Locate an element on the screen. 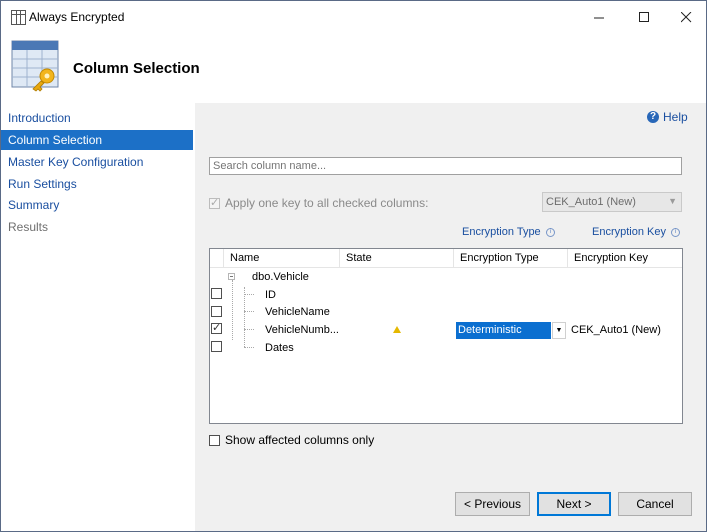 The height and width of the screenshot is (532, 707). encryption-type-select: Deterministic is located at coordinates (503, 330).